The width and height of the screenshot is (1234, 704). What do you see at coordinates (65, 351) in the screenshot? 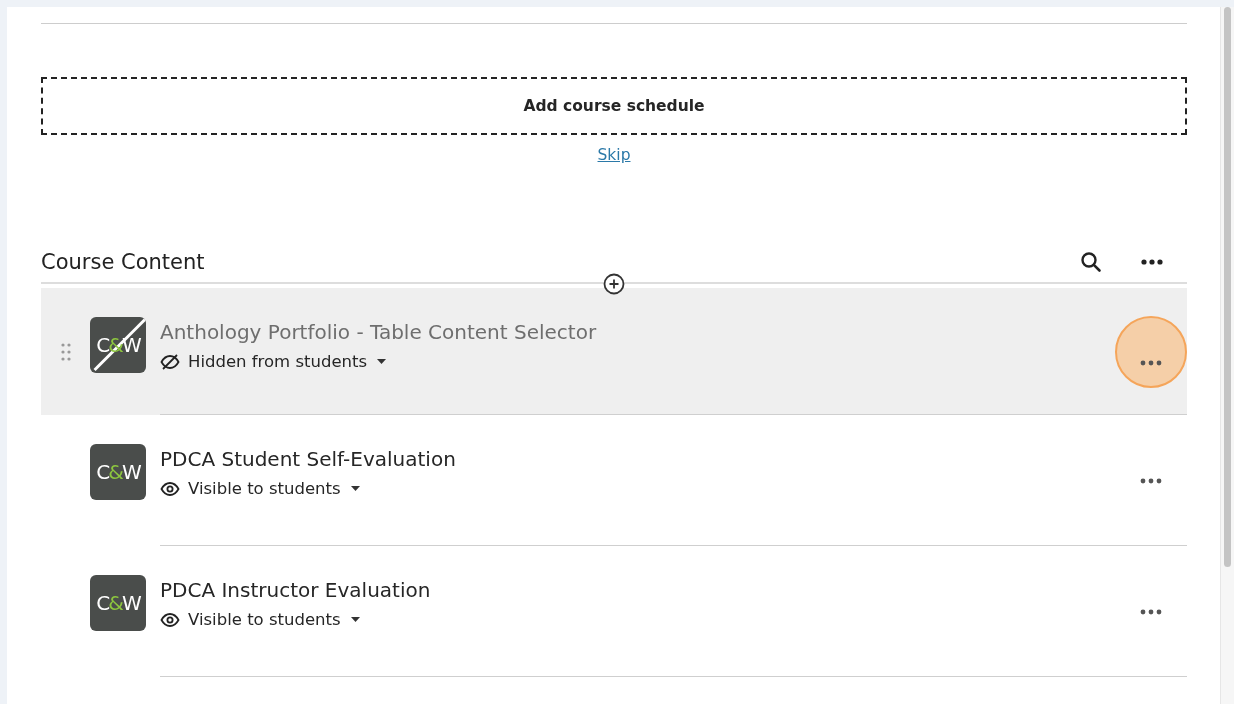
I see `drag-handle-icon` at bounding box center [65, 351].